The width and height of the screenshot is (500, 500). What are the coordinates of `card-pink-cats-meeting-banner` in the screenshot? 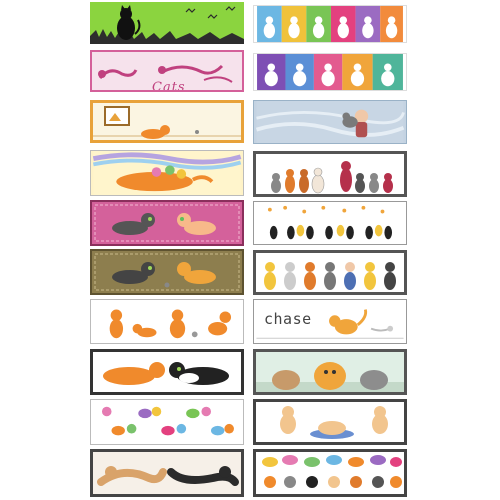 It's located at (167, 223).